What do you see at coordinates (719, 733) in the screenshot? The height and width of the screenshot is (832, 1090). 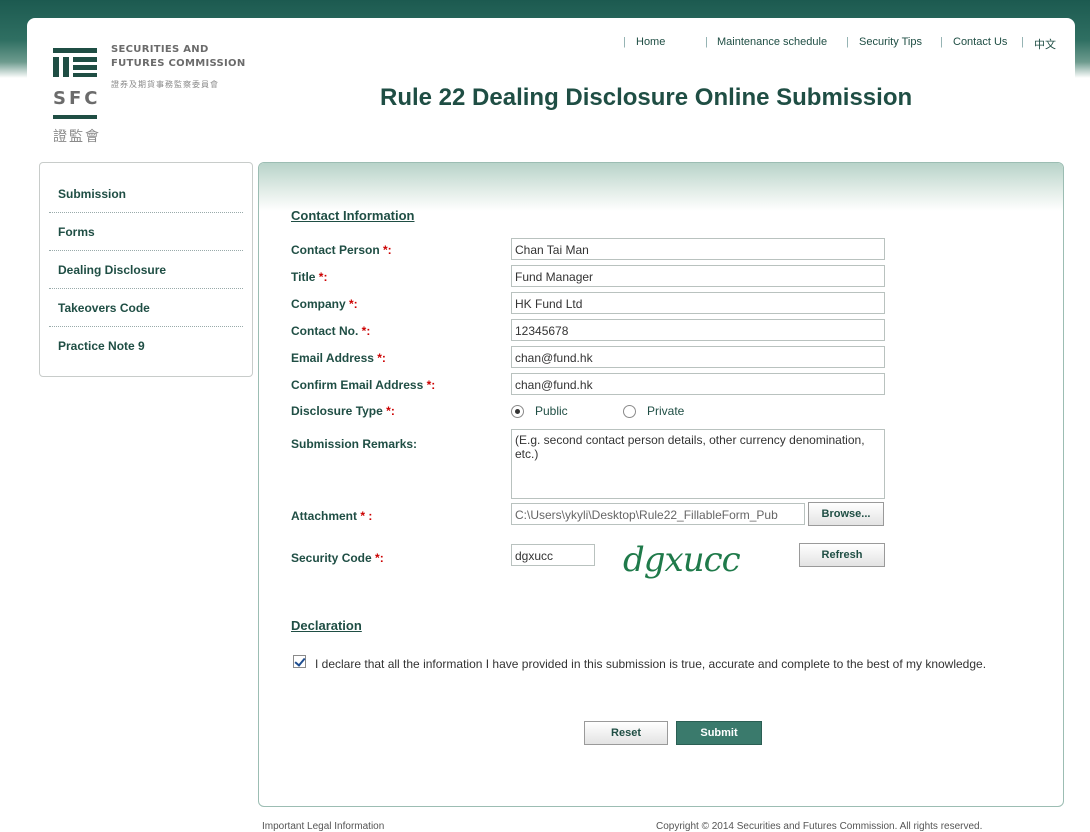 I see `submit-button: Submit` at bounding box center [719, 733].